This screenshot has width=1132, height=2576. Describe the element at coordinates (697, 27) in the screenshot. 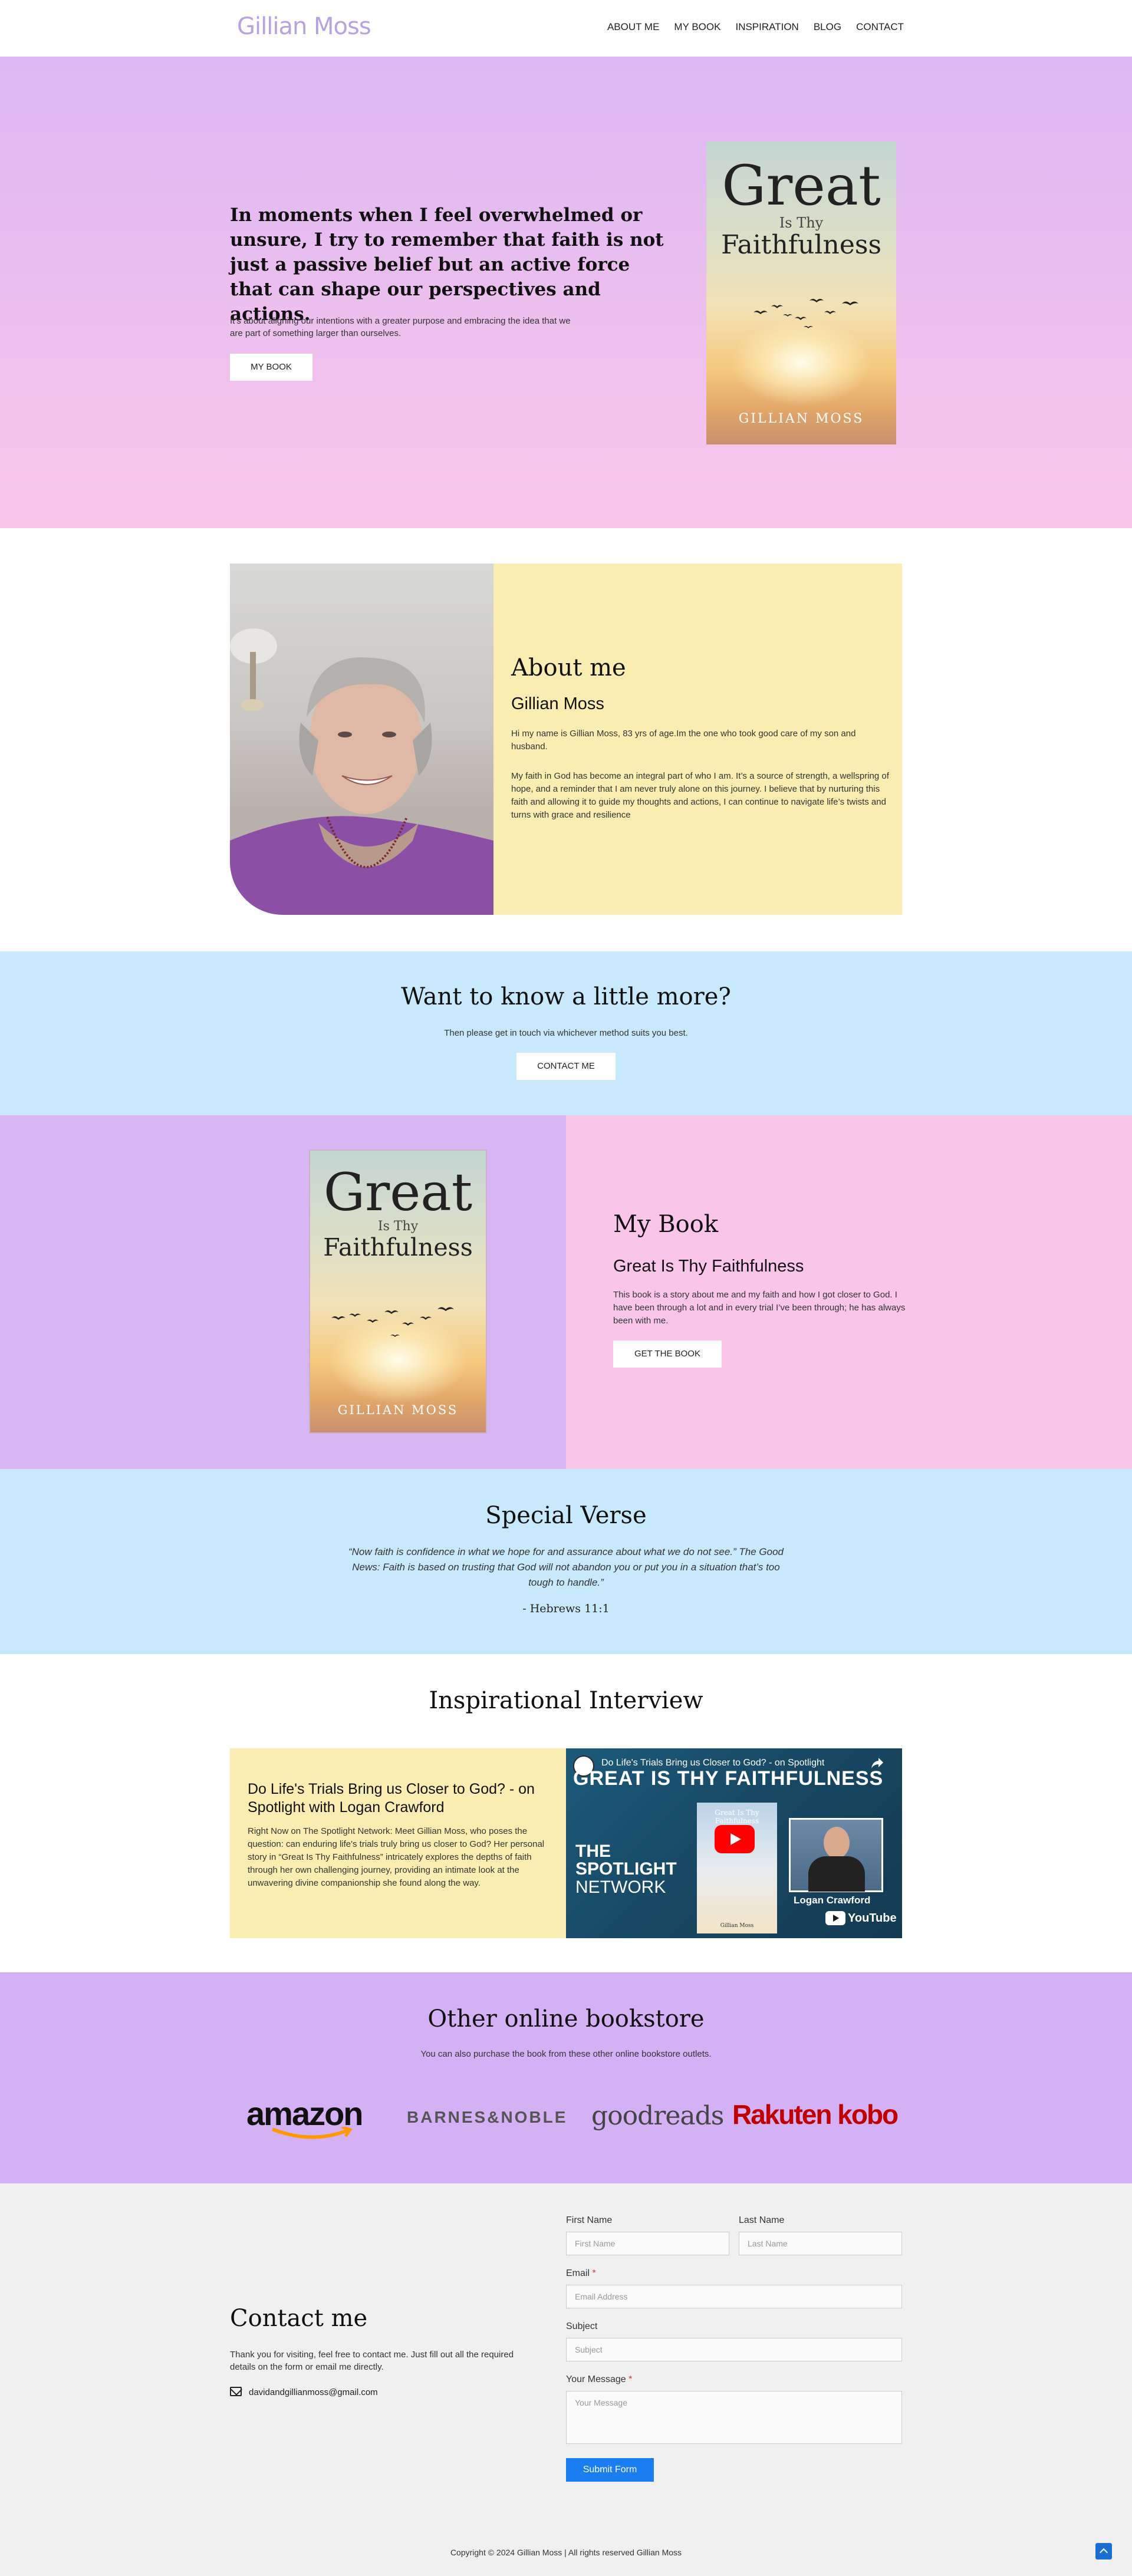

I see `nav-my-book: MY BOOK` at that location.